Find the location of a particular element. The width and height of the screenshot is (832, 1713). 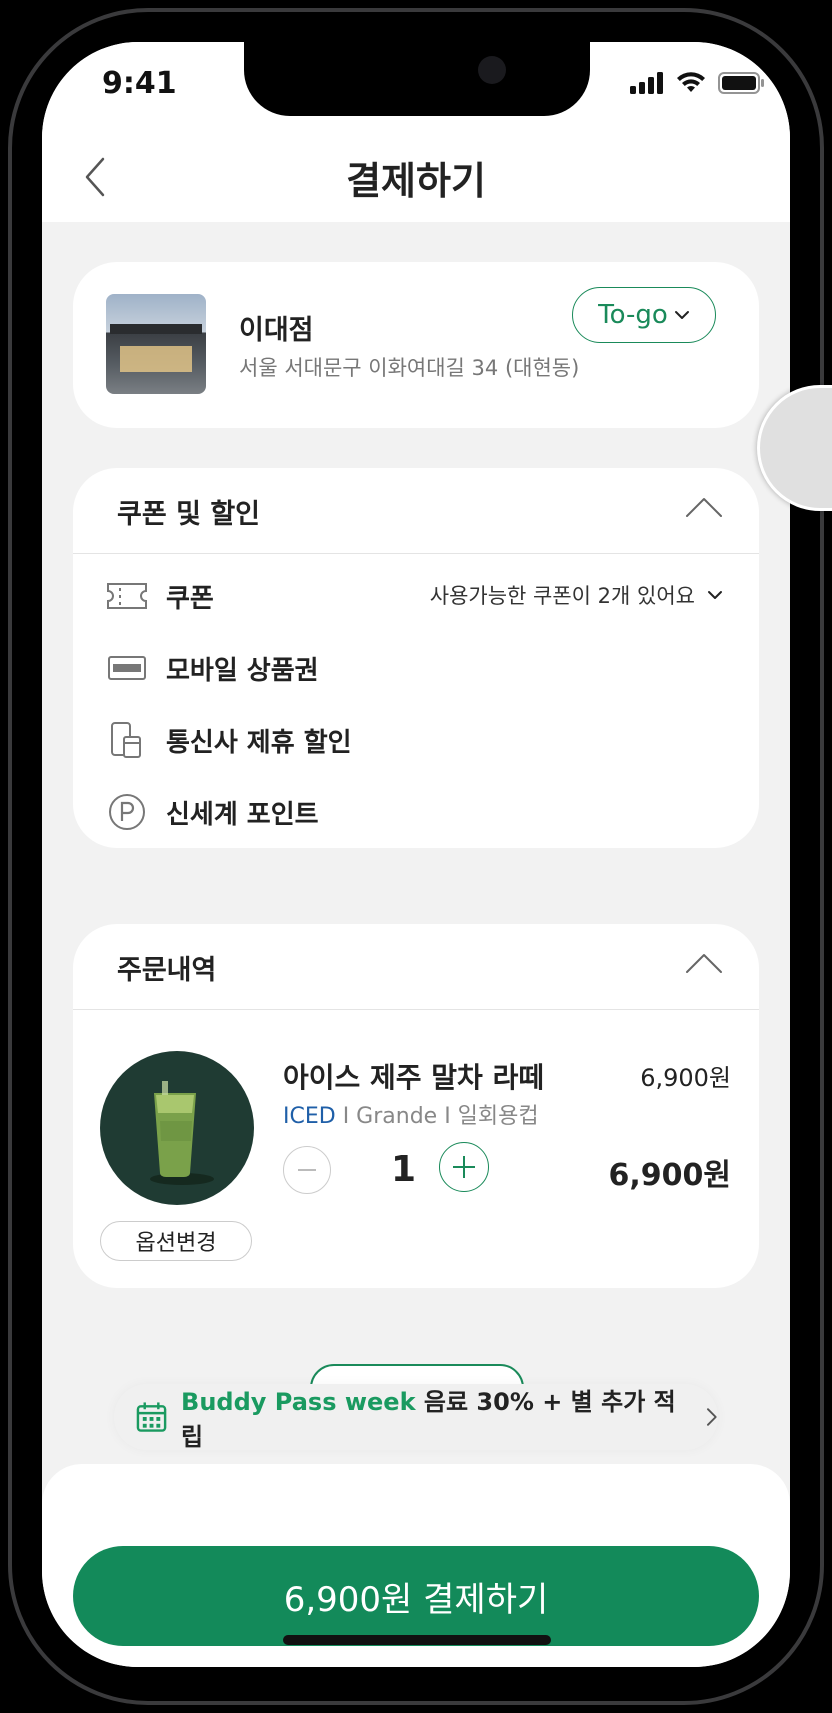

calendar-icon is located at coordinates (151, 1417).